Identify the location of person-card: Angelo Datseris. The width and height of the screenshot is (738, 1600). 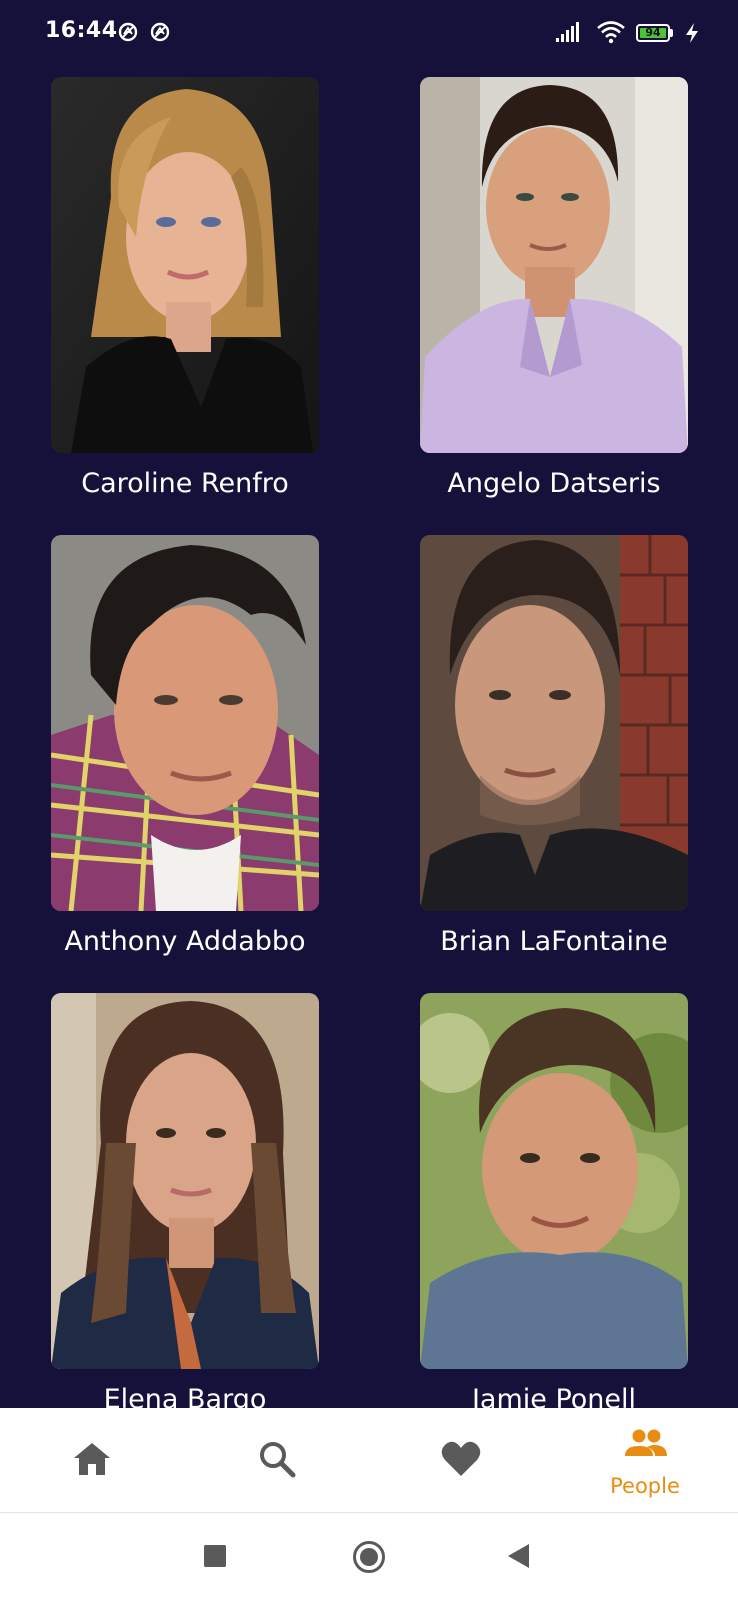
(554, 293).